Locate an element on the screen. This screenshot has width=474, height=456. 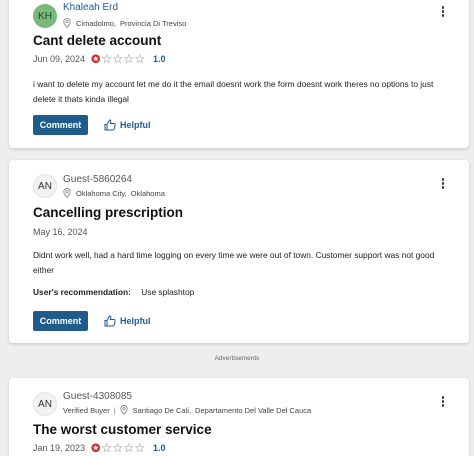
location-region: Oklahoma is located at coordinates (147, 193).